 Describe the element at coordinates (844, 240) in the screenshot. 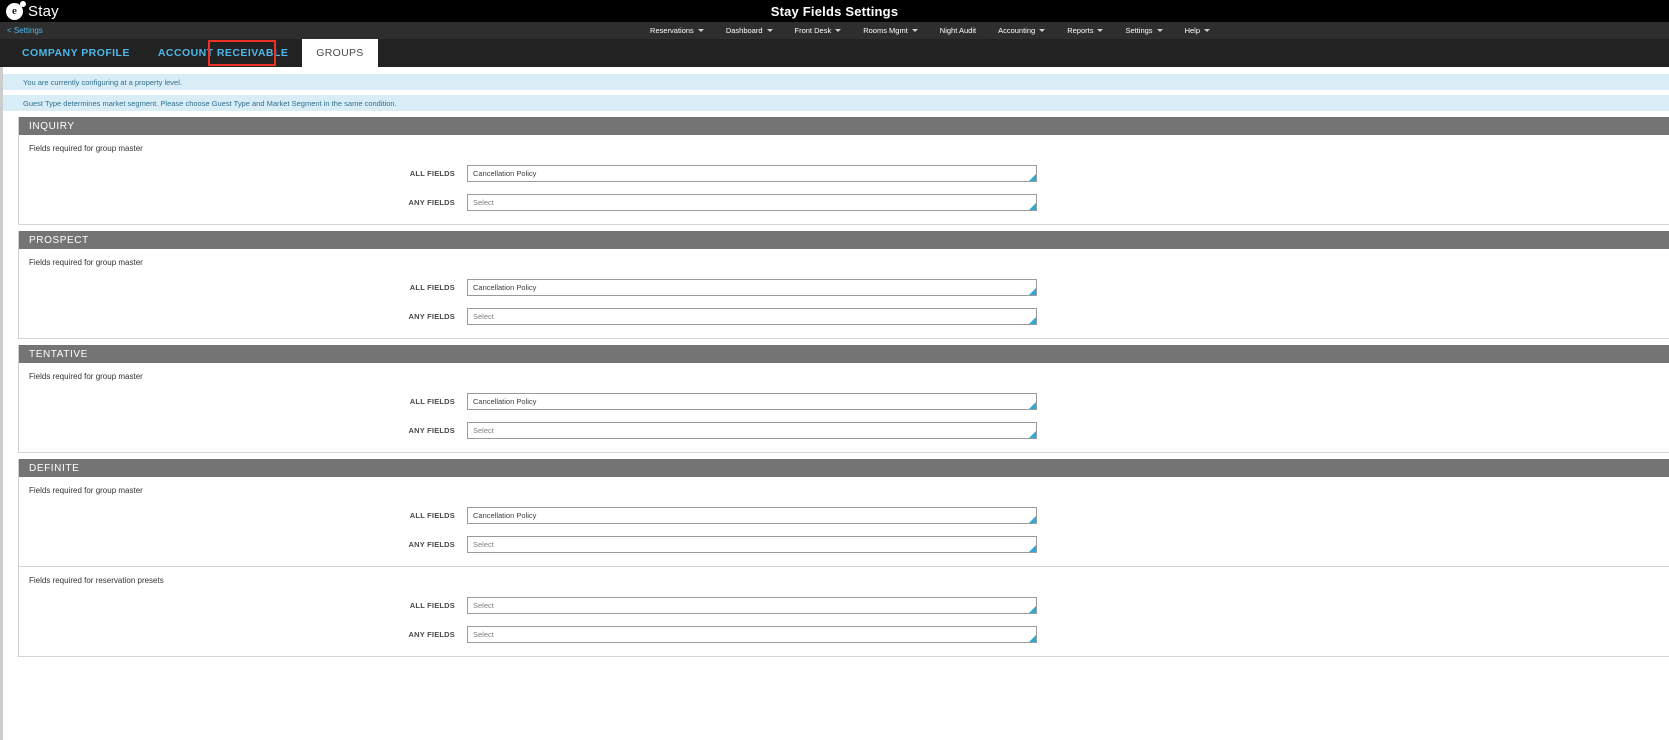

I see `section-header: PROSPECT` at that location.